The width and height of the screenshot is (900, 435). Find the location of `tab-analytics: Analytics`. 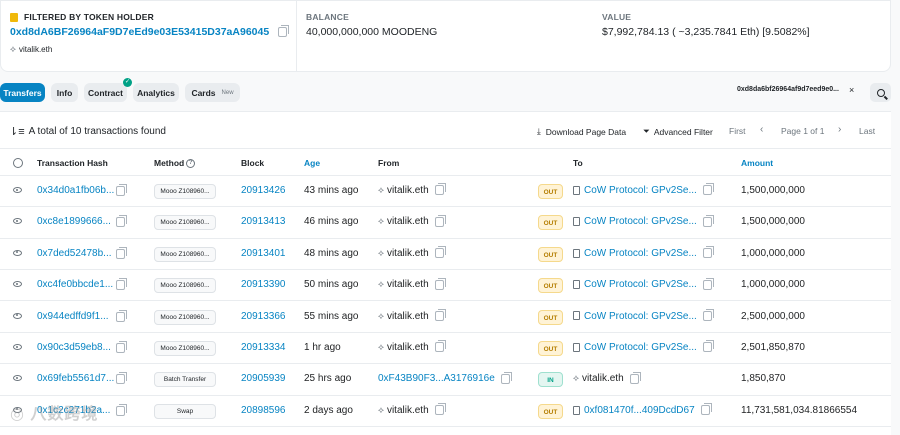

tab-analytics: Analytics is located at coordinates (156, 92).